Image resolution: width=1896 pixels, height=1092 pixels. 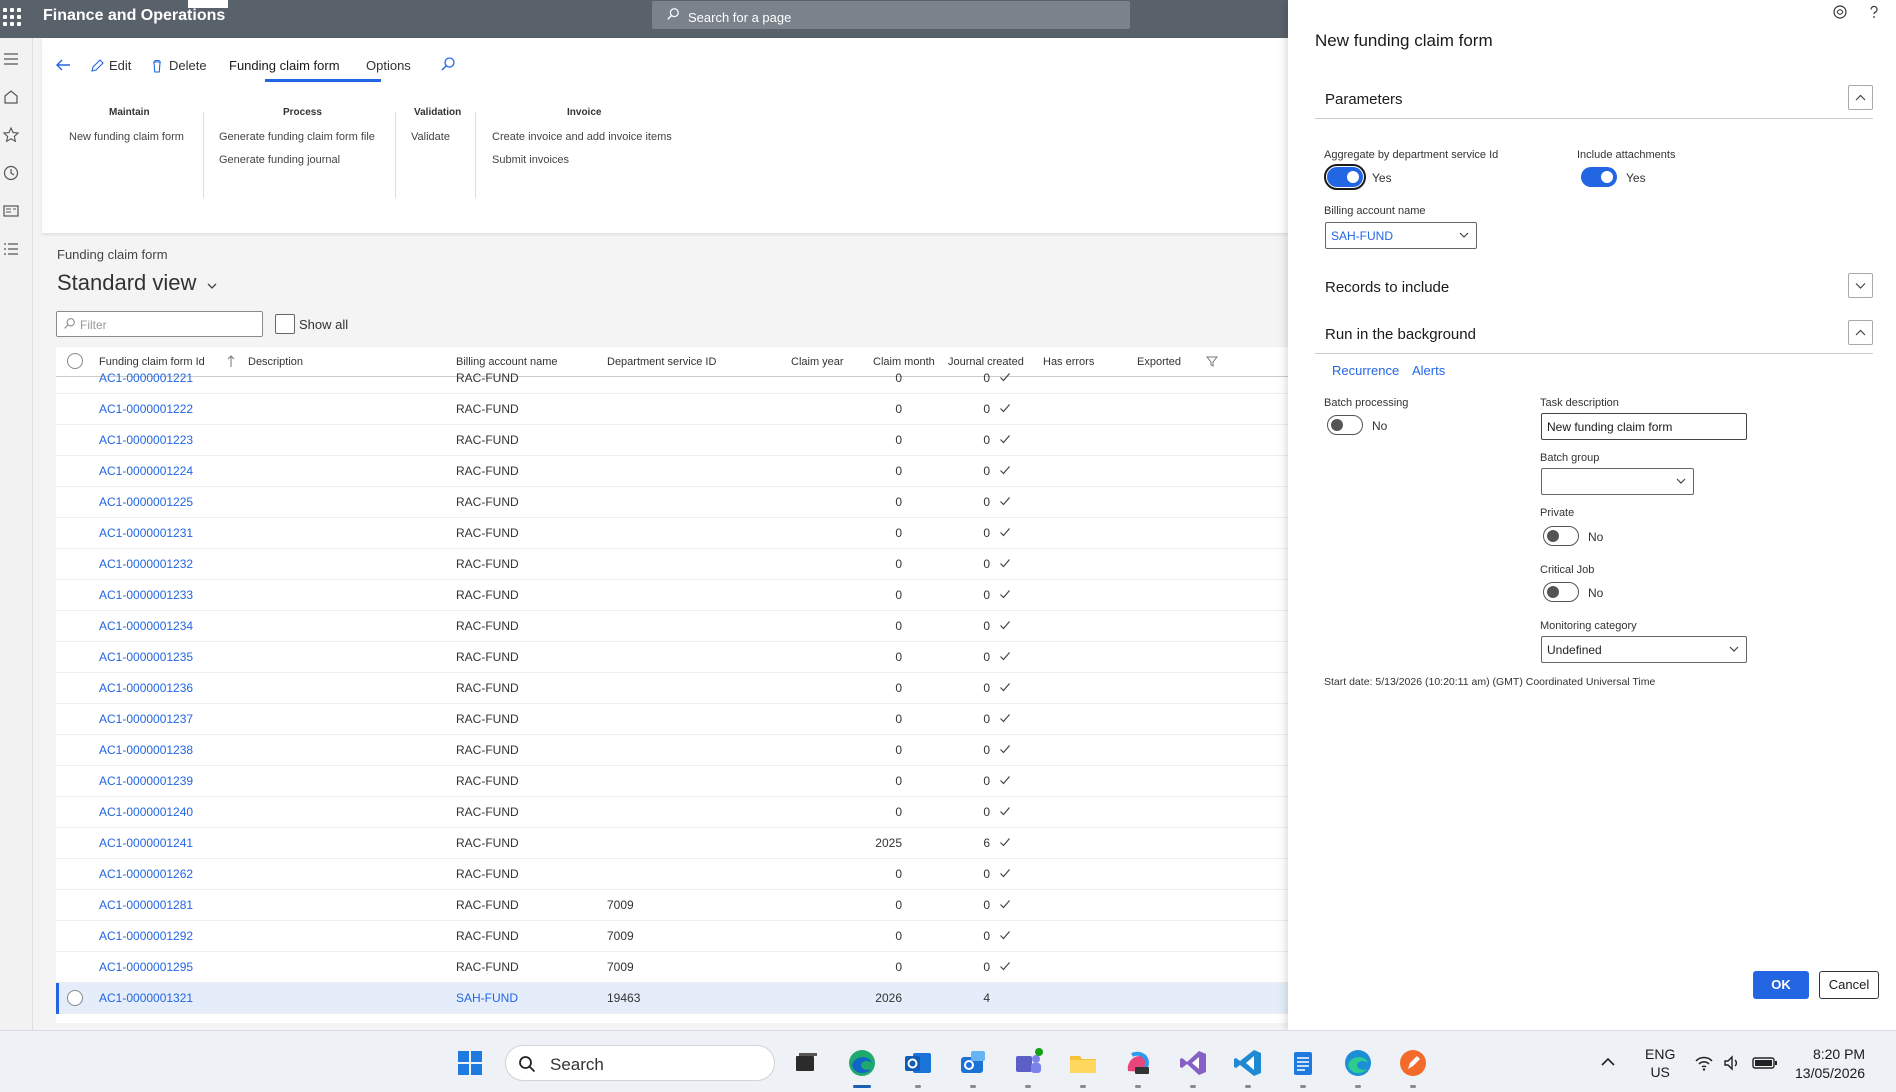 I want to click on home-icon, so click(x=11, y=97).